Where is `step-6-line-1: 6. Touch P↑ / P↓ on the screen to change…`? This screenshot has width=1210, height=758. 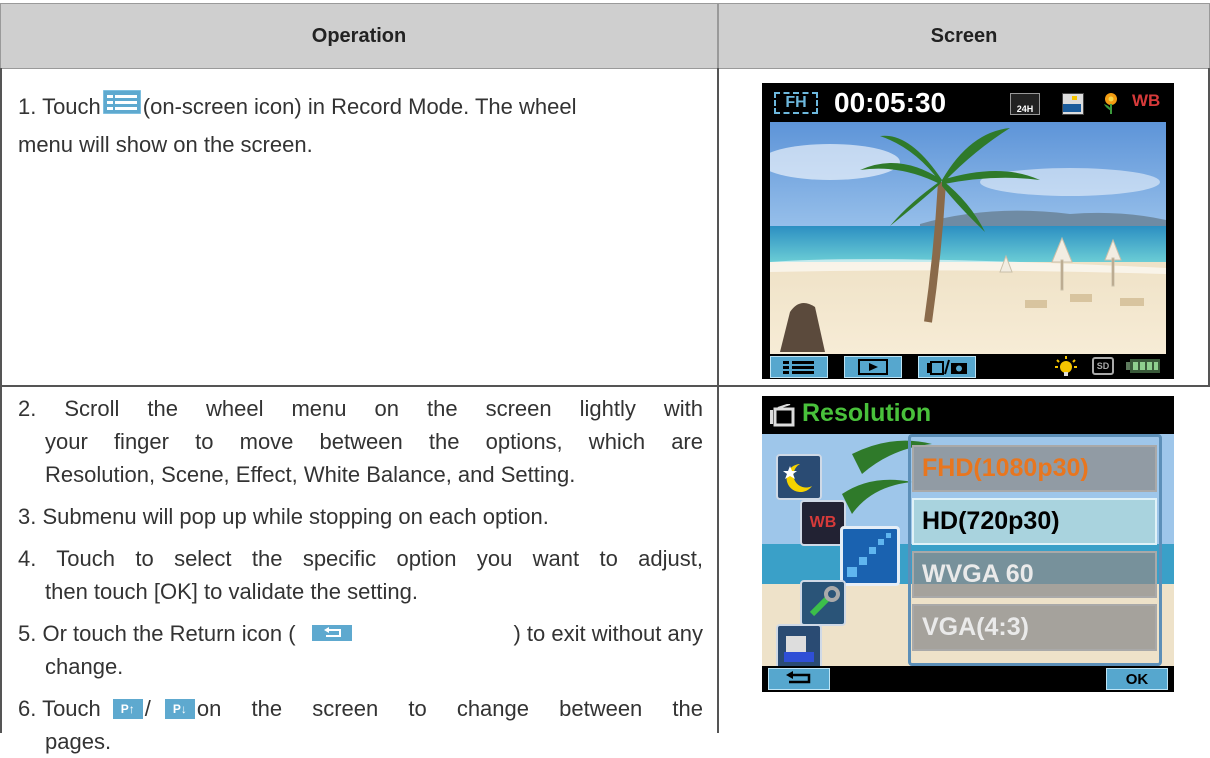
step-6-line-1: 6. Touch P↑ / P↓ on the screen to change… is located at coordinates (360, 708).